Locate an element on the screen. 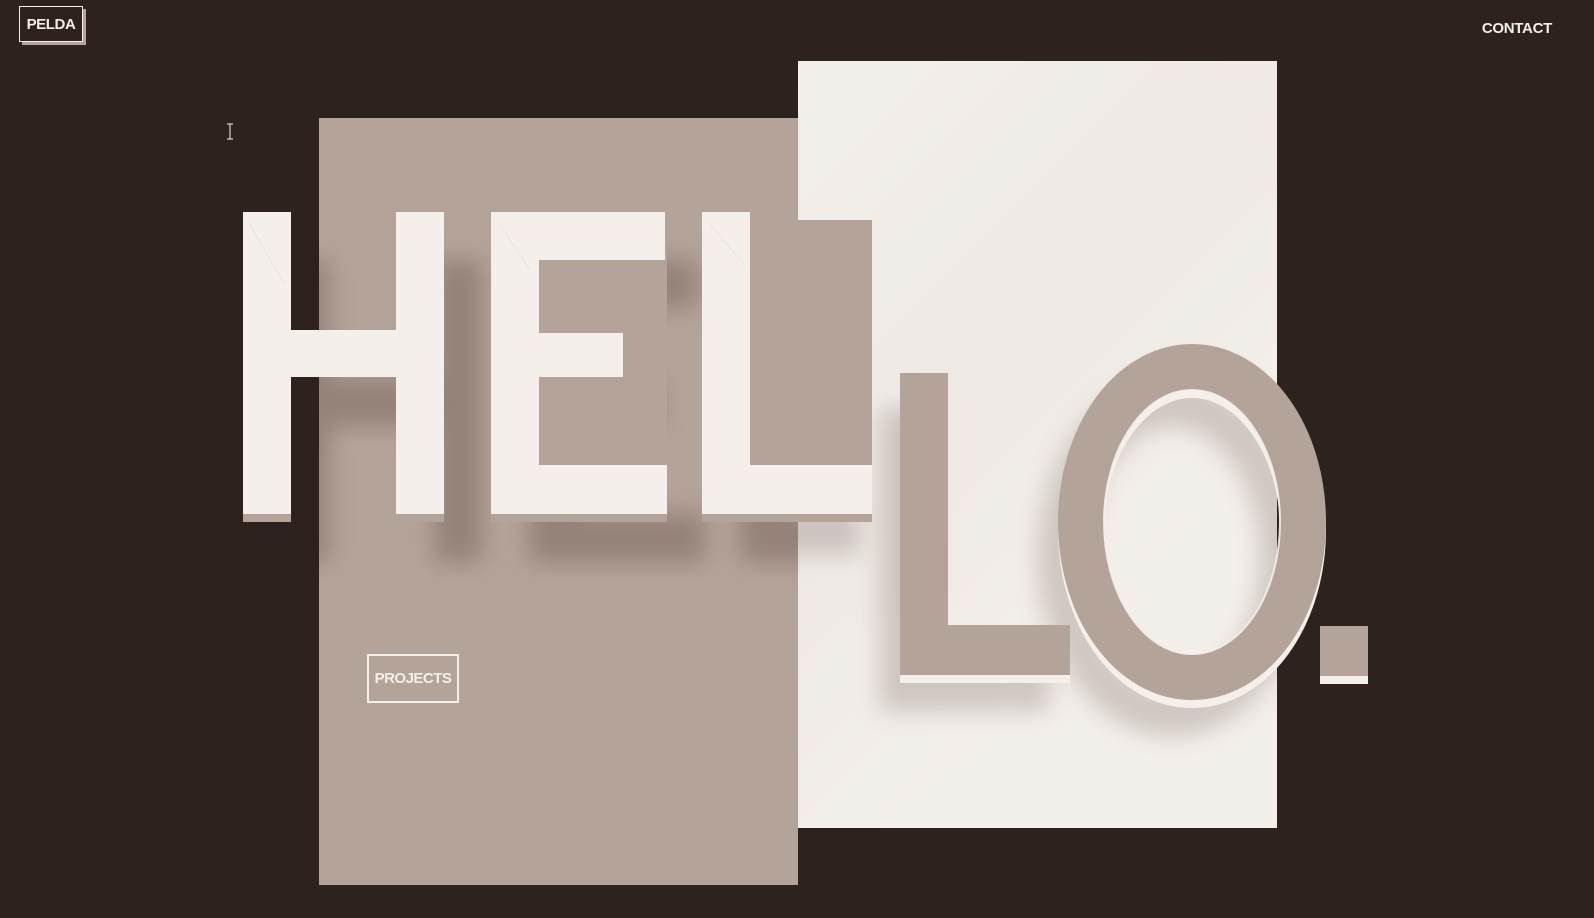  lo-letters is located at coordinates (1134, 526).